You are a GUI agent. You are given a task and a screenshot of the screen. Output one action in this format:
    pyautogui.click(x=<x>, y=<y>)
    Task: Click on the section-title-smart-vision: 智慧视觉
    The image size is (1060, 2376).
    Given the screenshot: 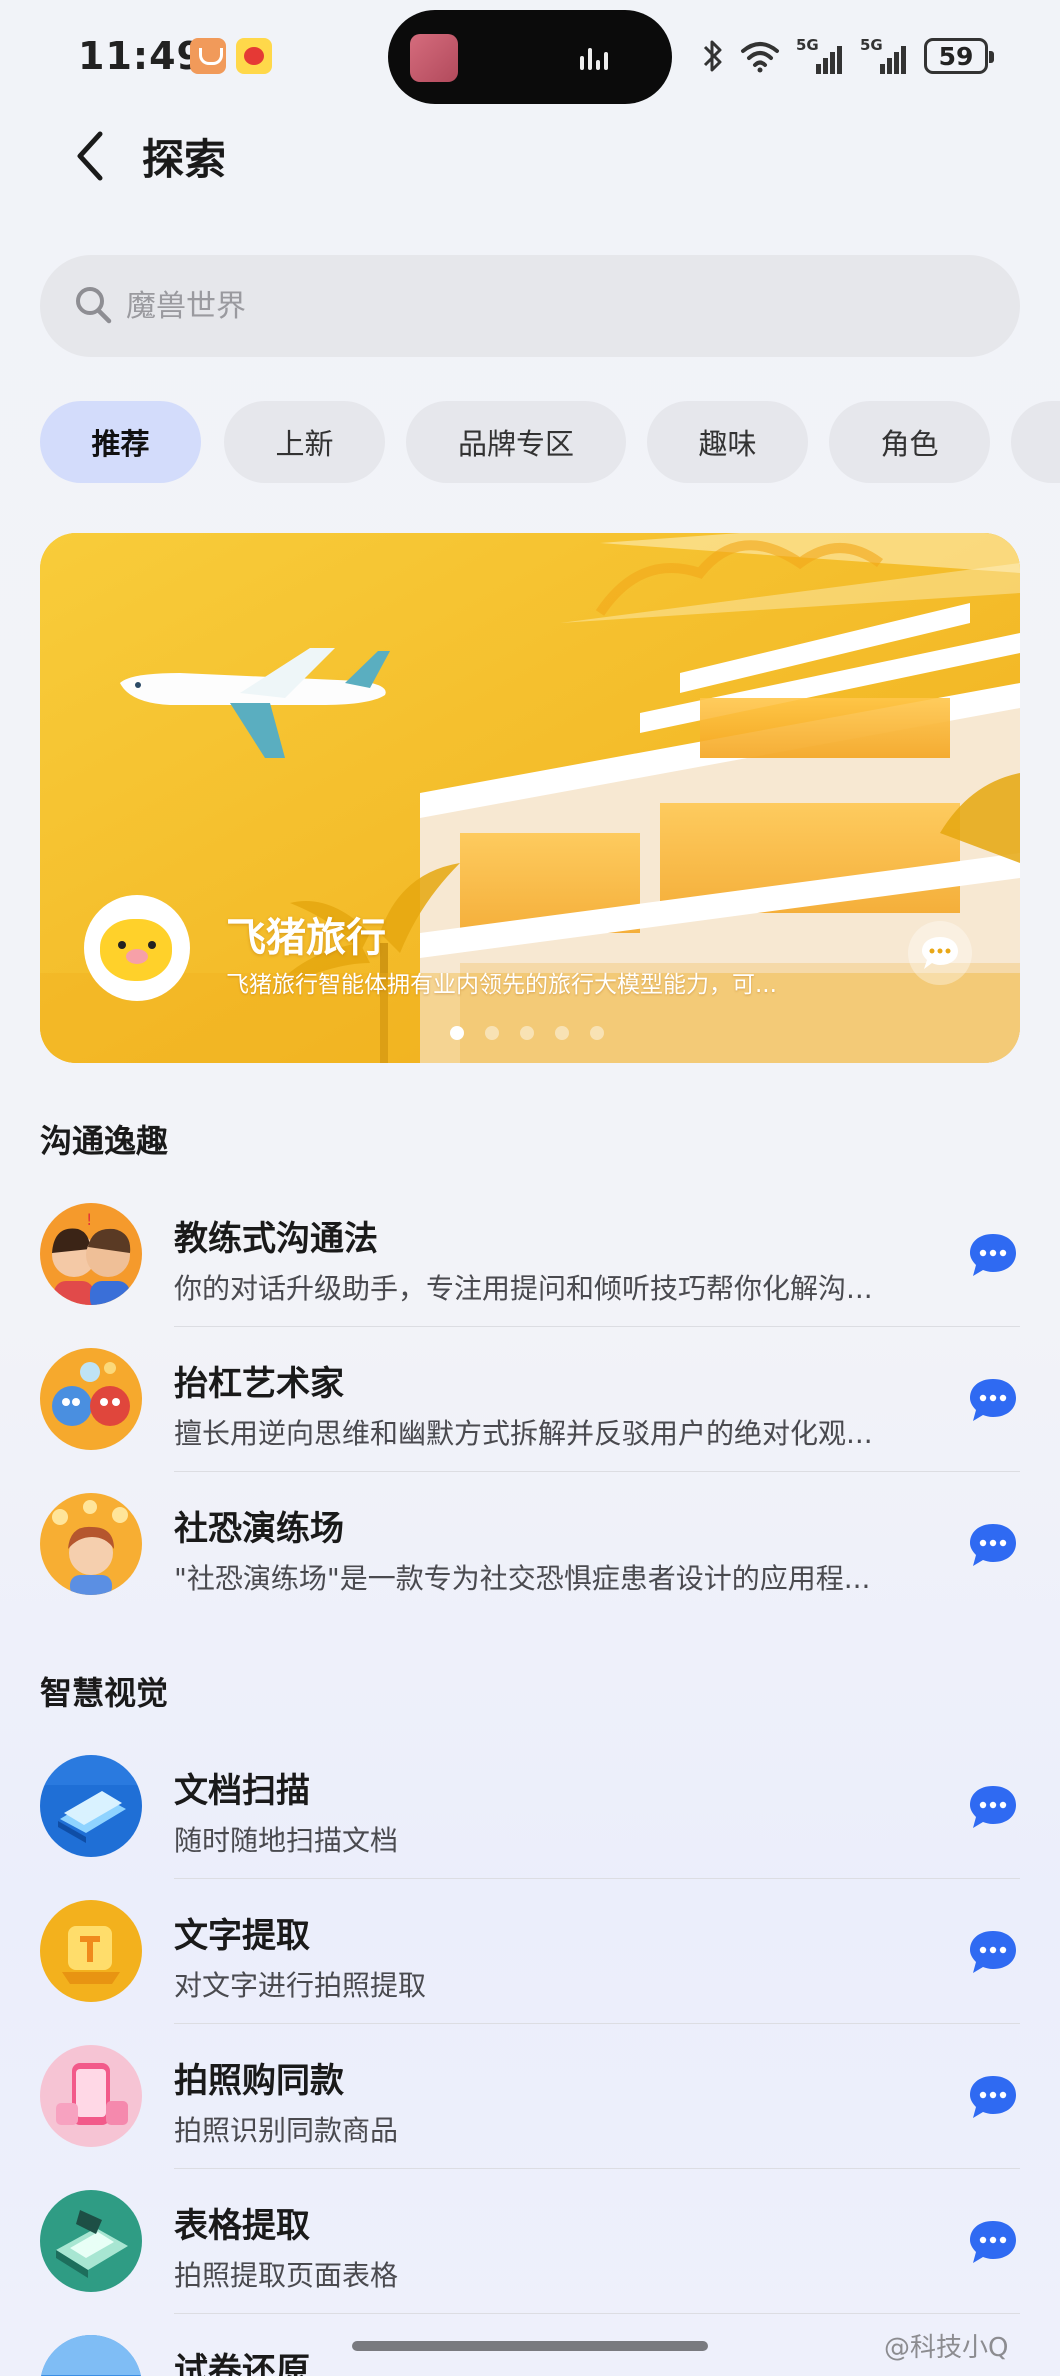 What is the action you would take?
    pyautogui.click(x=104, y=1693)
    